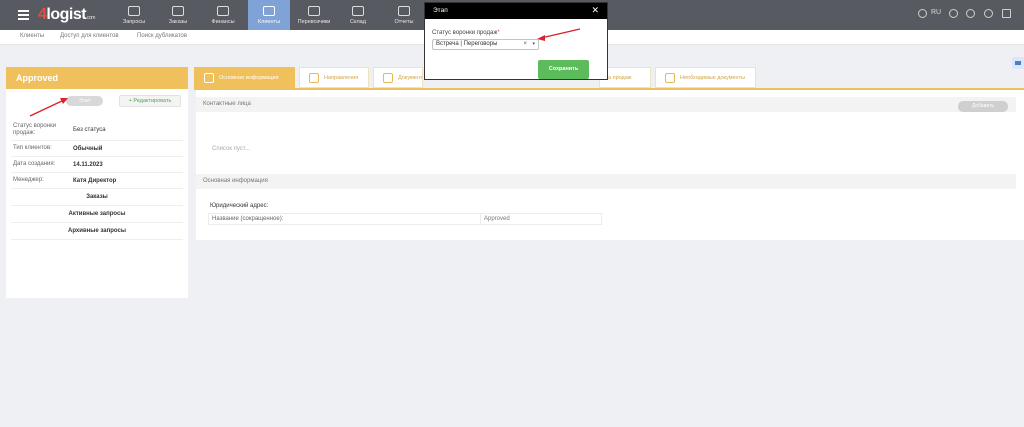 Image resolution: width=1024 pixels, height=427 pixels. Describe the element at coordinates (209, 78) in the screenshot. I see `id-card-icon` at that location.